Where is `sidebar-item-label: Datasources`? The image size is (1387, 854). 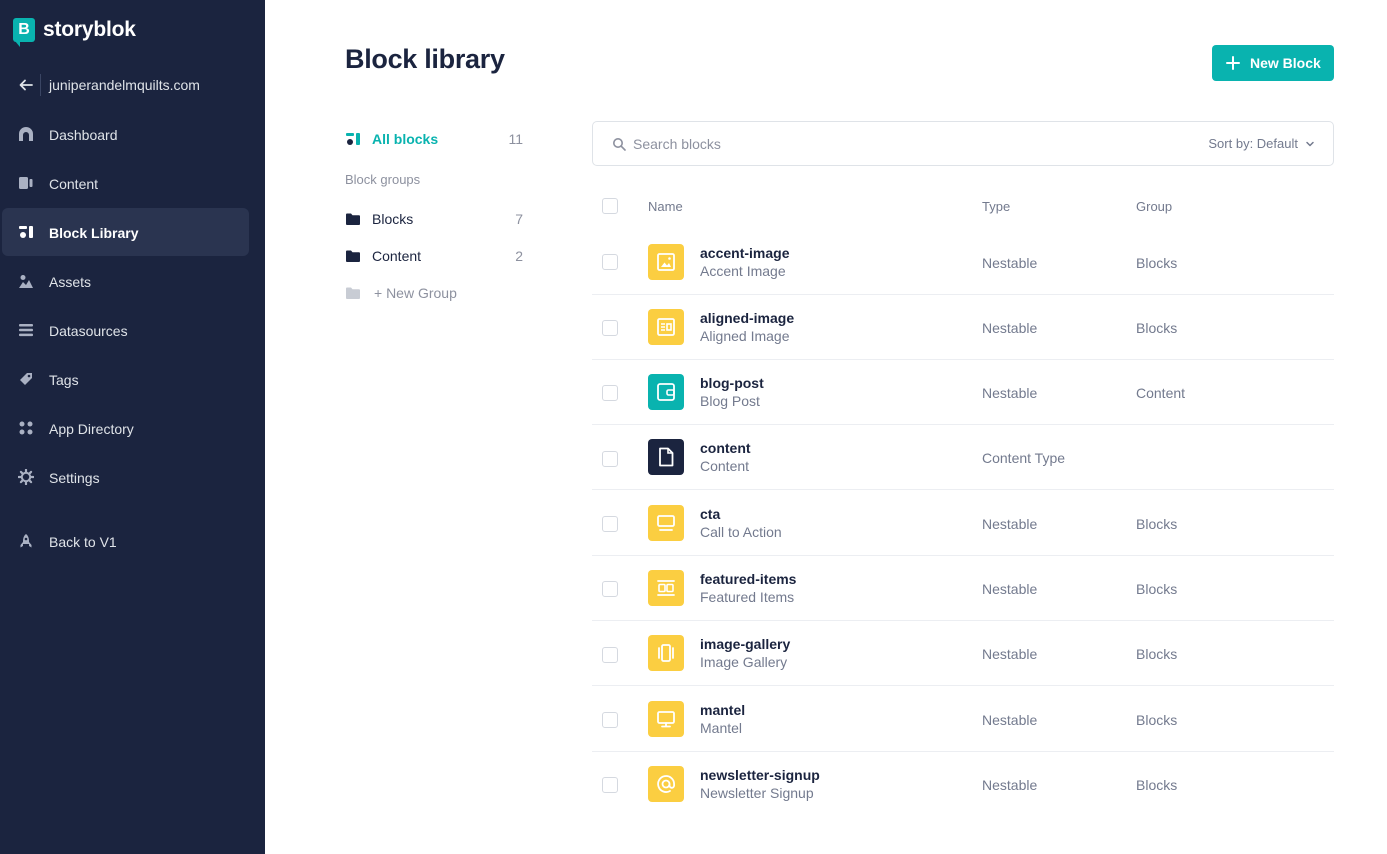
sidebar-item-label: Datasources is located at coordinates (88, 331).